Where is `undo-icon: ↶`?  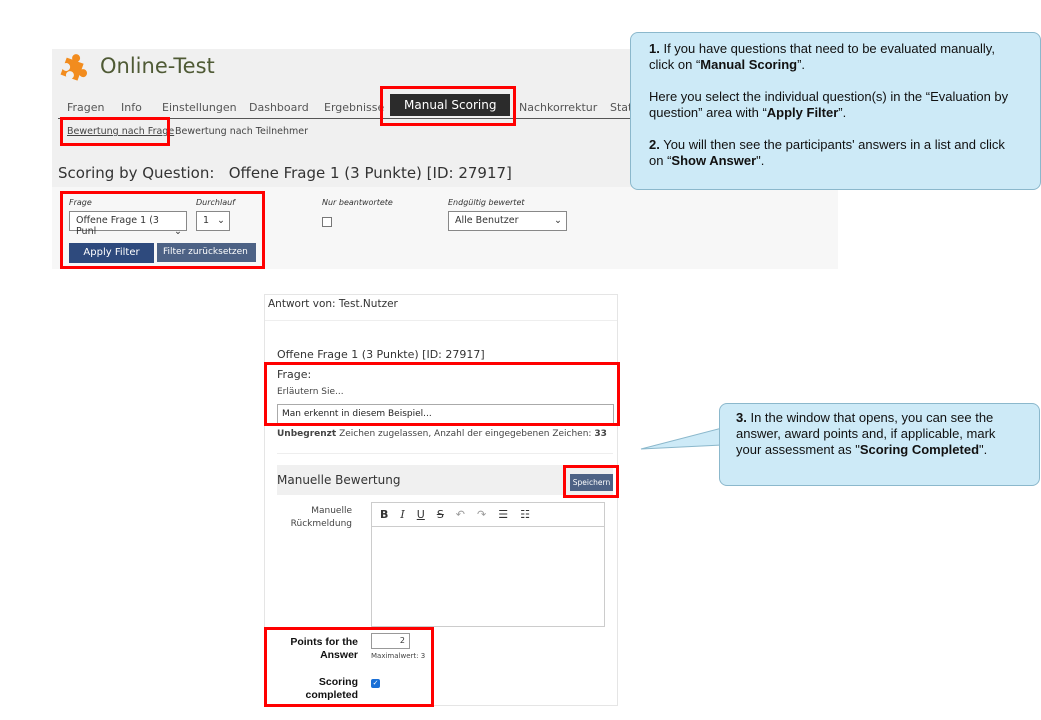
undo-icon: ↶ is located at coordinates (460, 514).